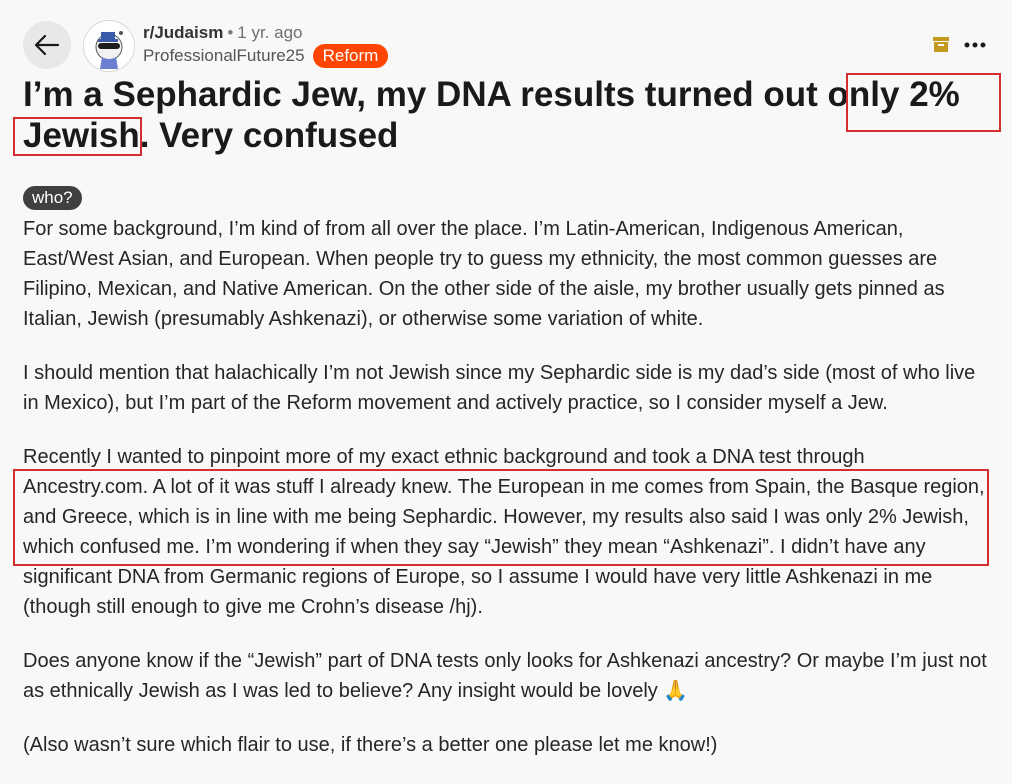 This screenshot has width=1012, height=784. I want to click on title-text-end: . Very confused, so click(269, 135).